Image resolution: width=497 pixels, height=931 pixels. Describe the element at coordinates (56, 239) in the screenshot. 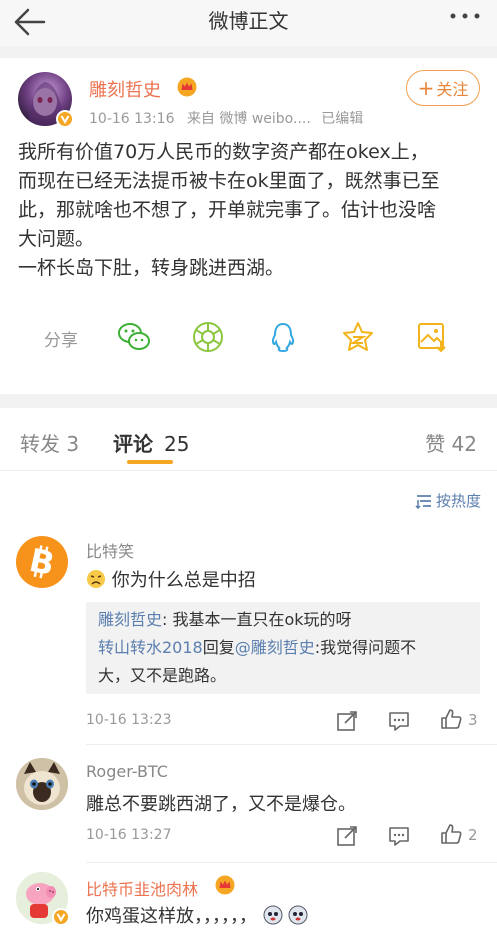

I see `post-text-line: 大问题。` at that location.